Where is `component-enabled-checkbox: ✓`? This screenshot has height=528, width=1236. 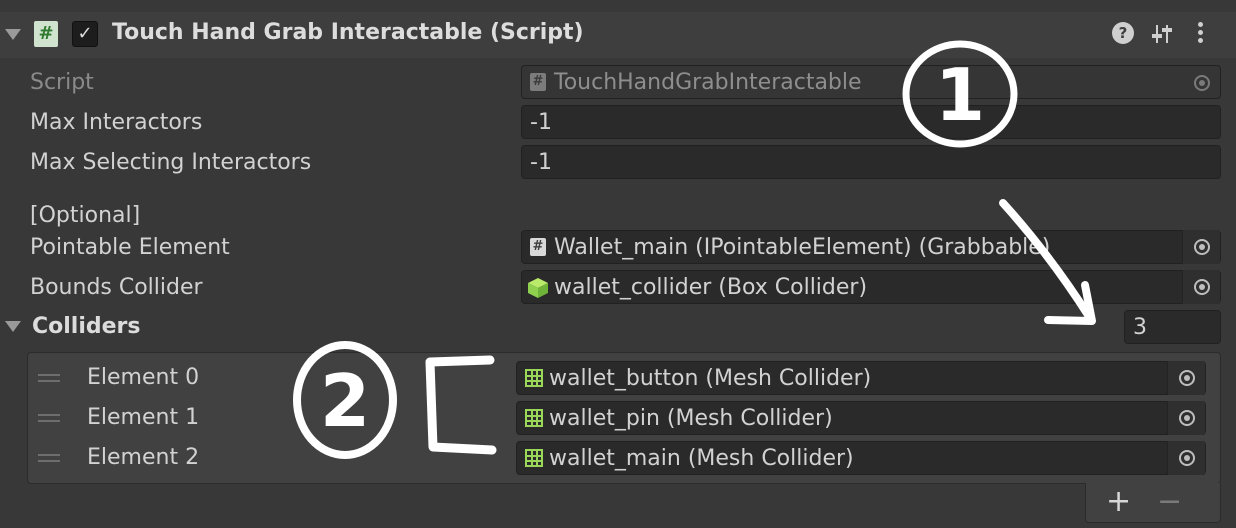 component-enabled-checkbox: ✓ is located at coordinates (85, 34).